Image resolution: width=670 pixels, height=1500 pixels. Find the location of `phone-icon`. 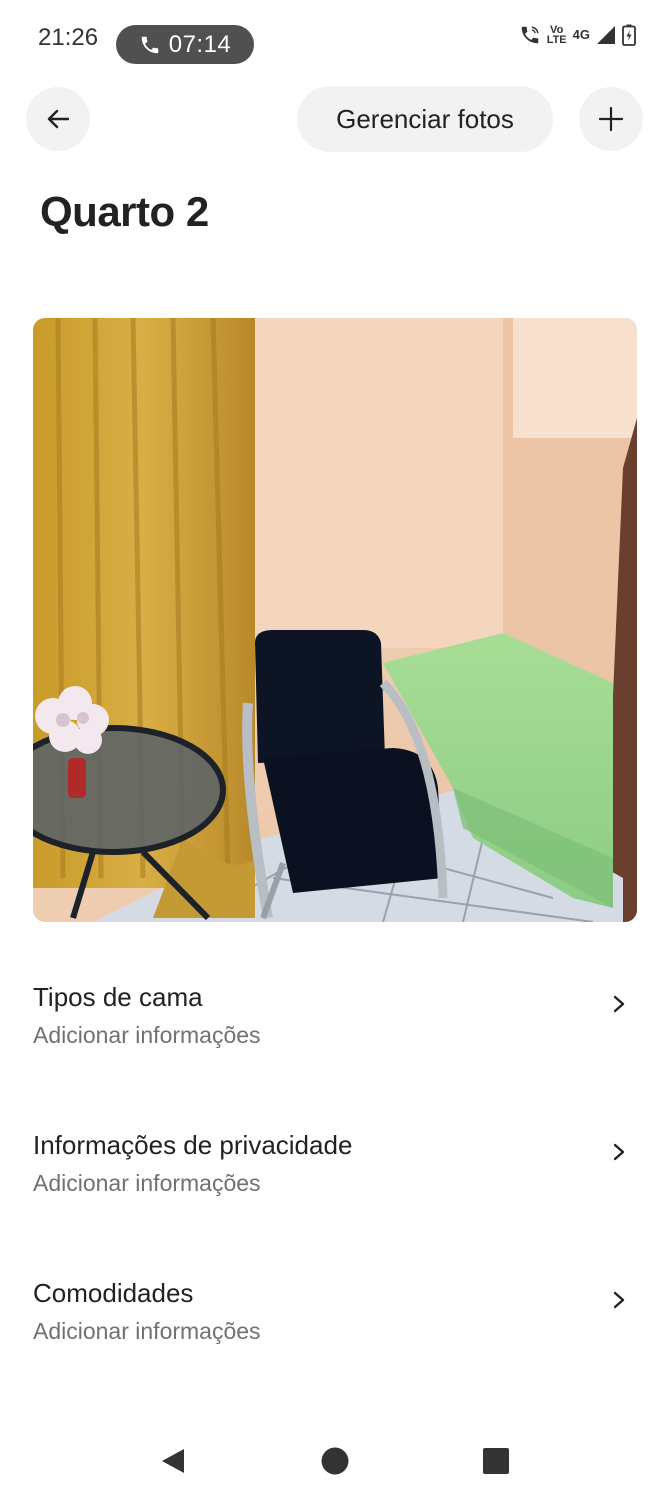

phone-icon is located at coordinates (149, 44).